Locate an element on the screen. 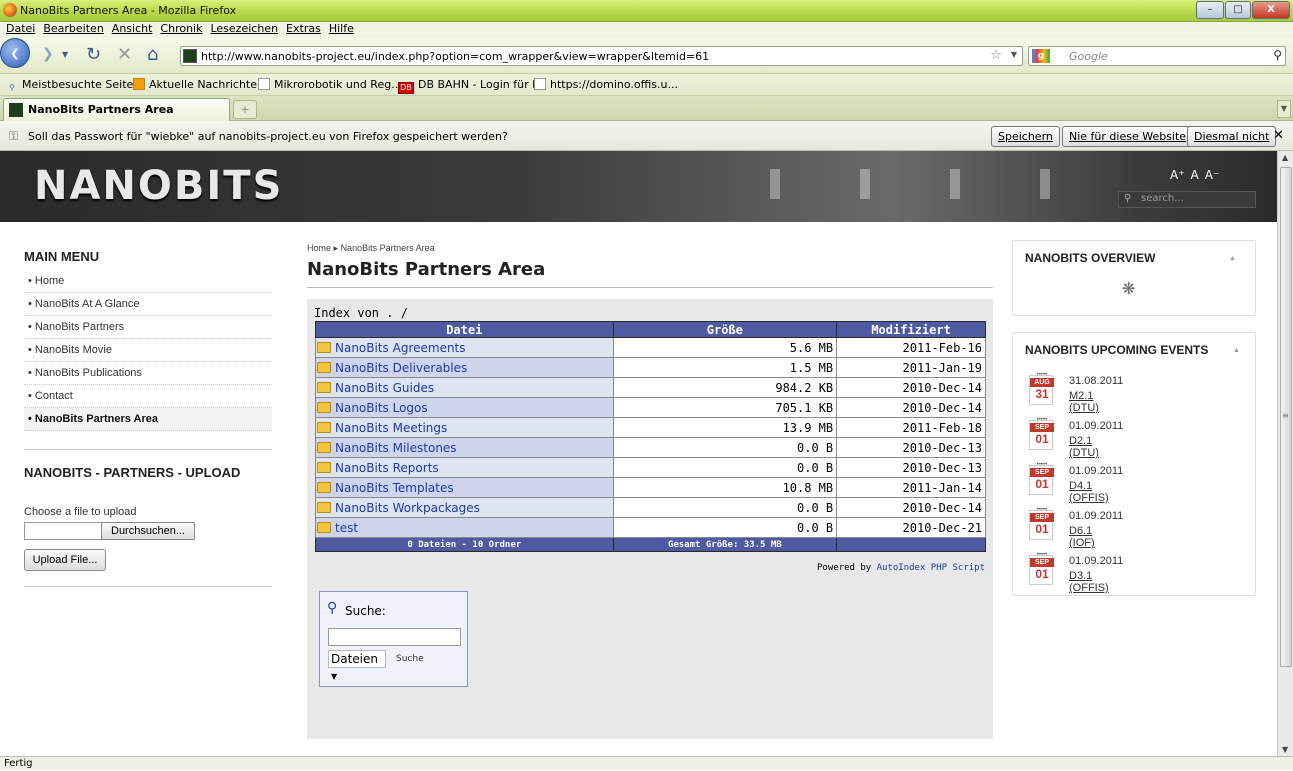  tab-list-dropdown-icon: ▼ is located at coordinates (1284, 109).